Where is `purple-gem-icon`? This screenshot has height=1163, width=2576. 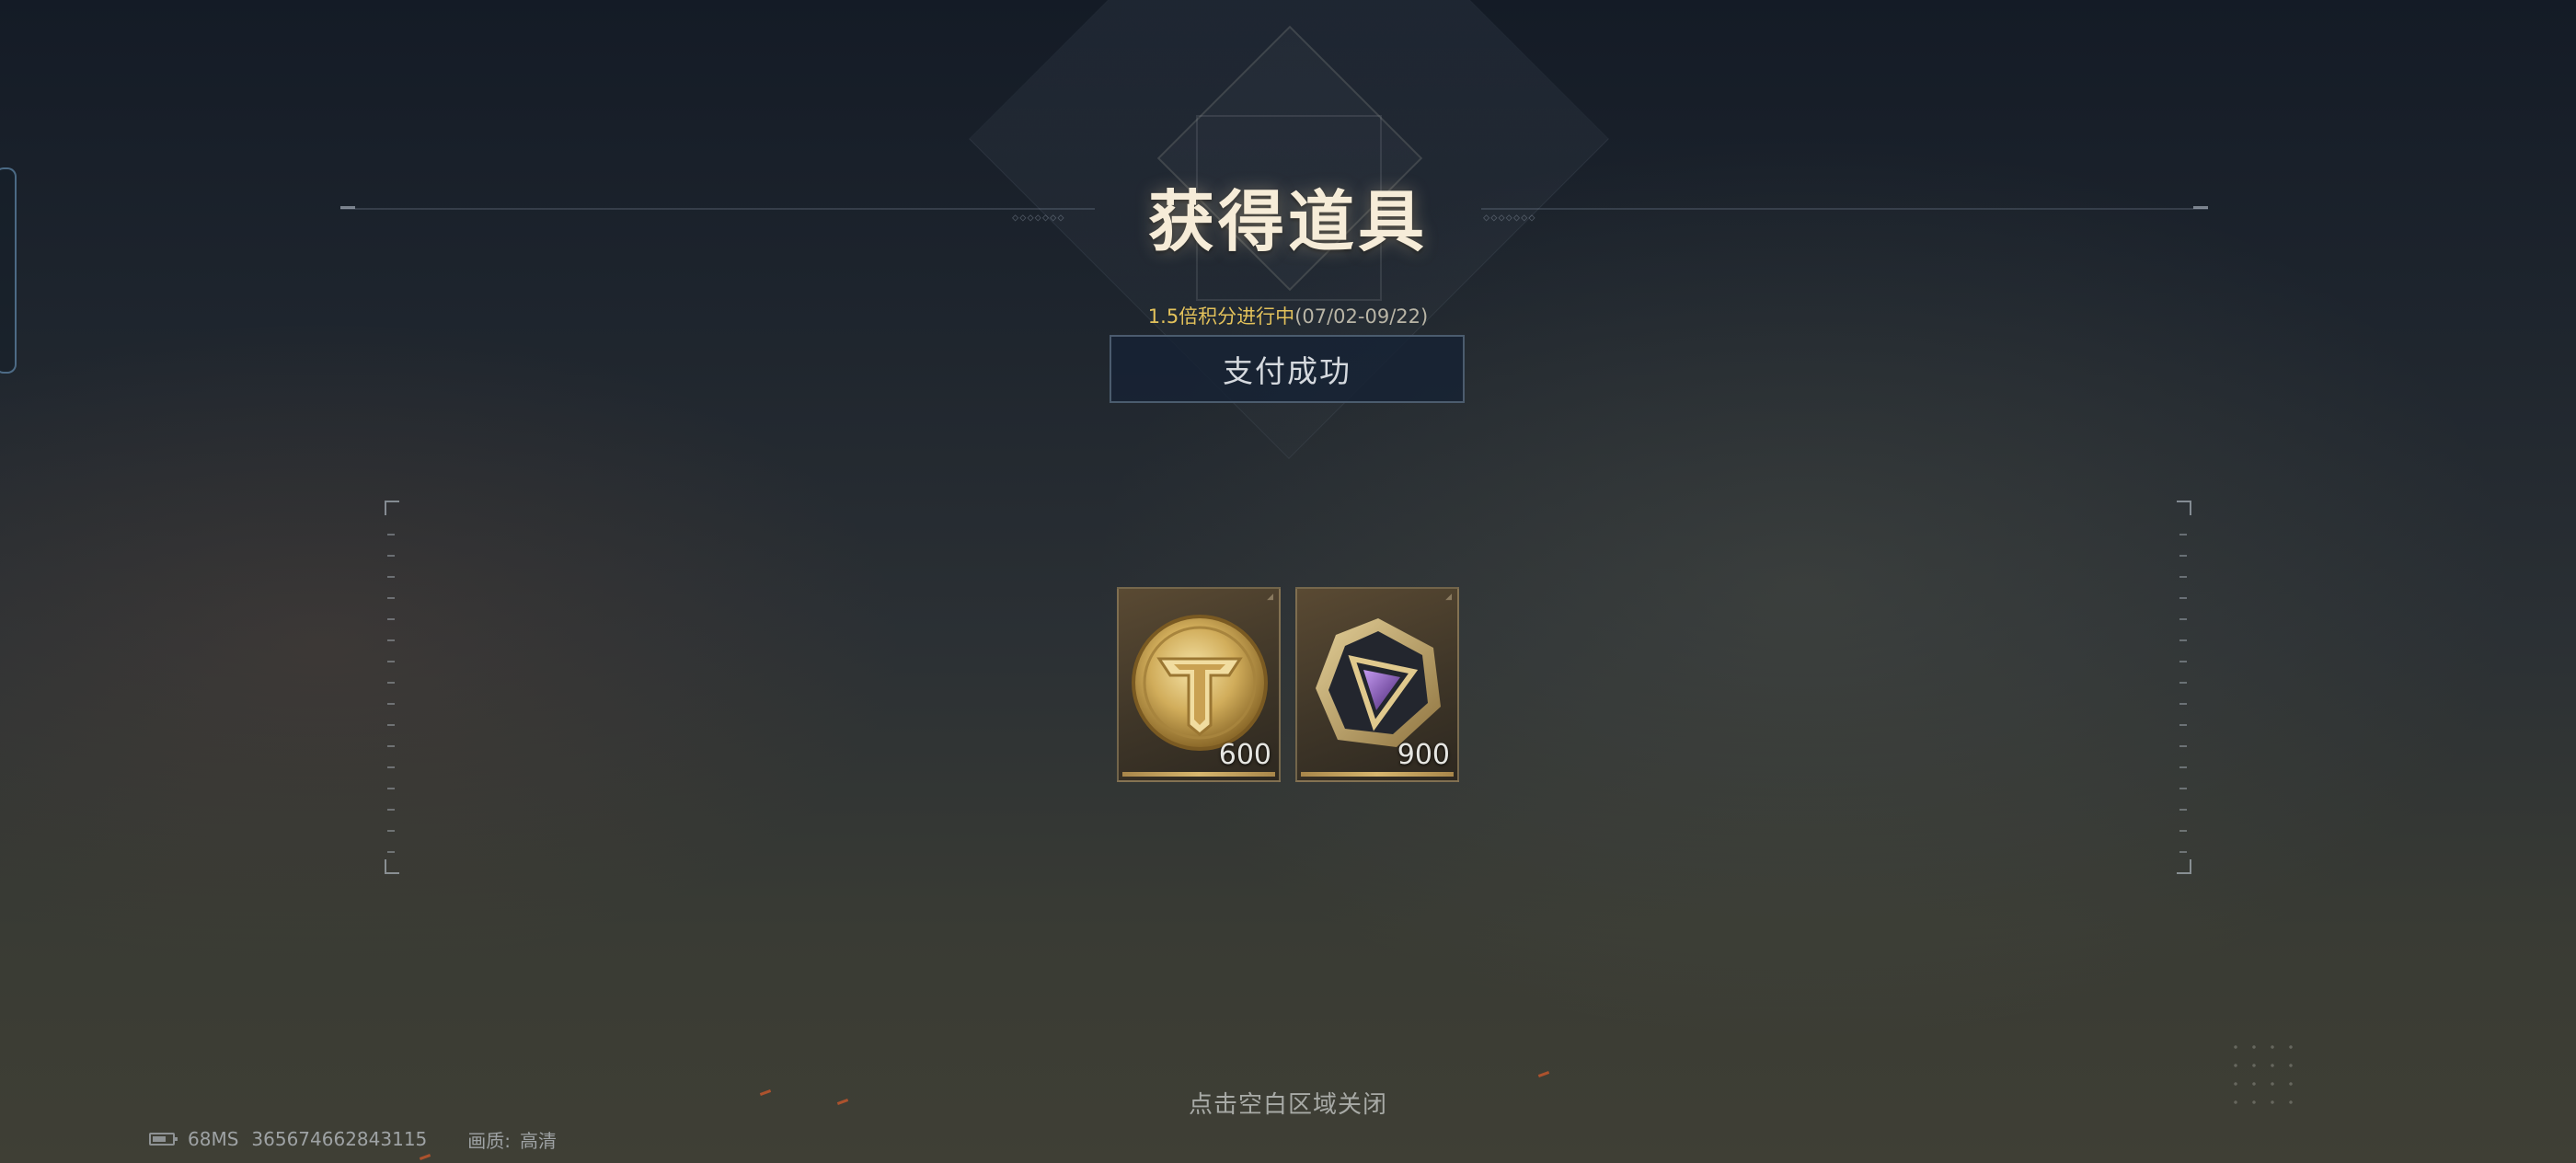
purple-gem-icon is located at coordinates (1378, 683).